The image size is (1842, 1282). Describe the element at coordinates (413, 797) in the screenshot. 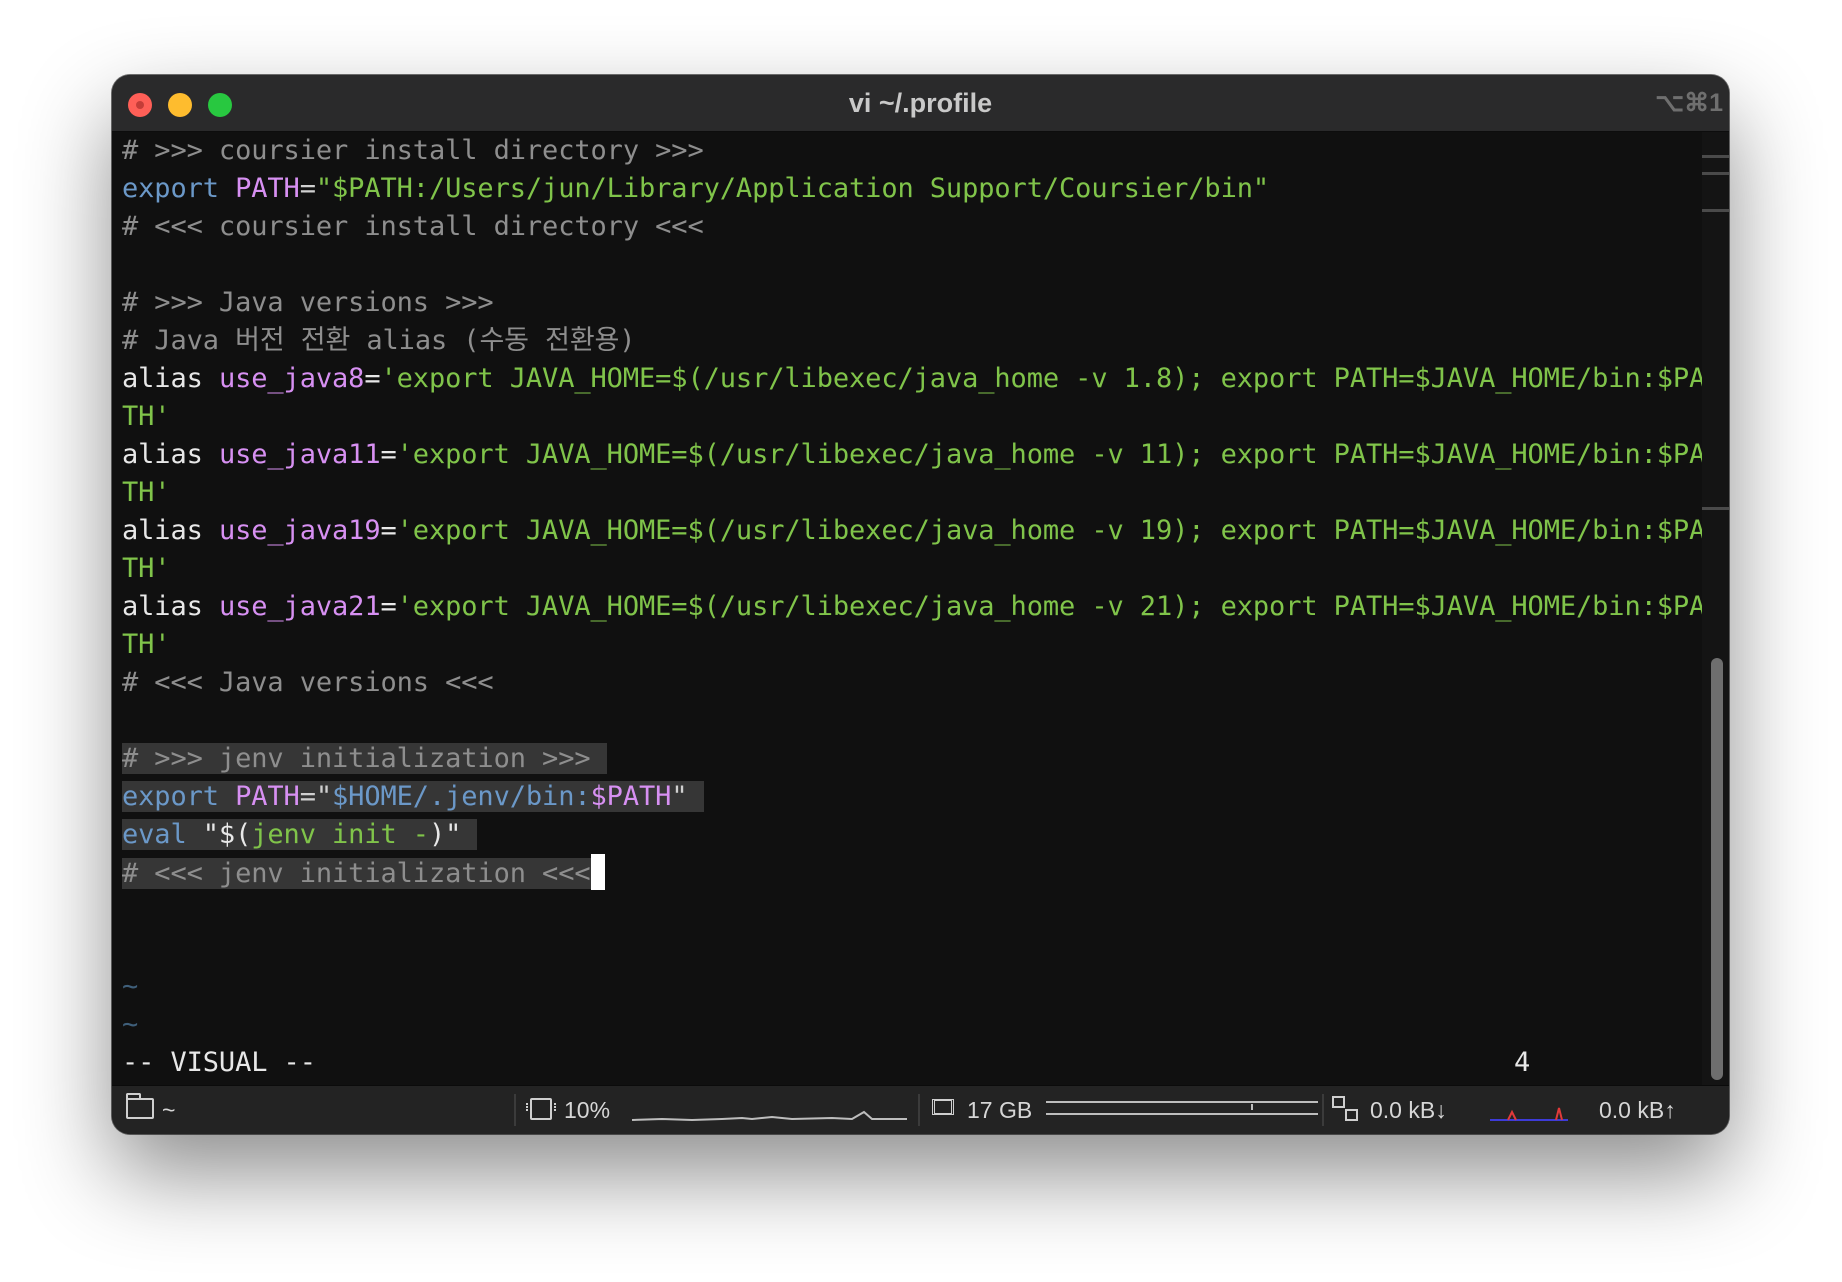

I see `selected-line: export PATH="$HOME/.jenv/bin:$PATH"` at that location.